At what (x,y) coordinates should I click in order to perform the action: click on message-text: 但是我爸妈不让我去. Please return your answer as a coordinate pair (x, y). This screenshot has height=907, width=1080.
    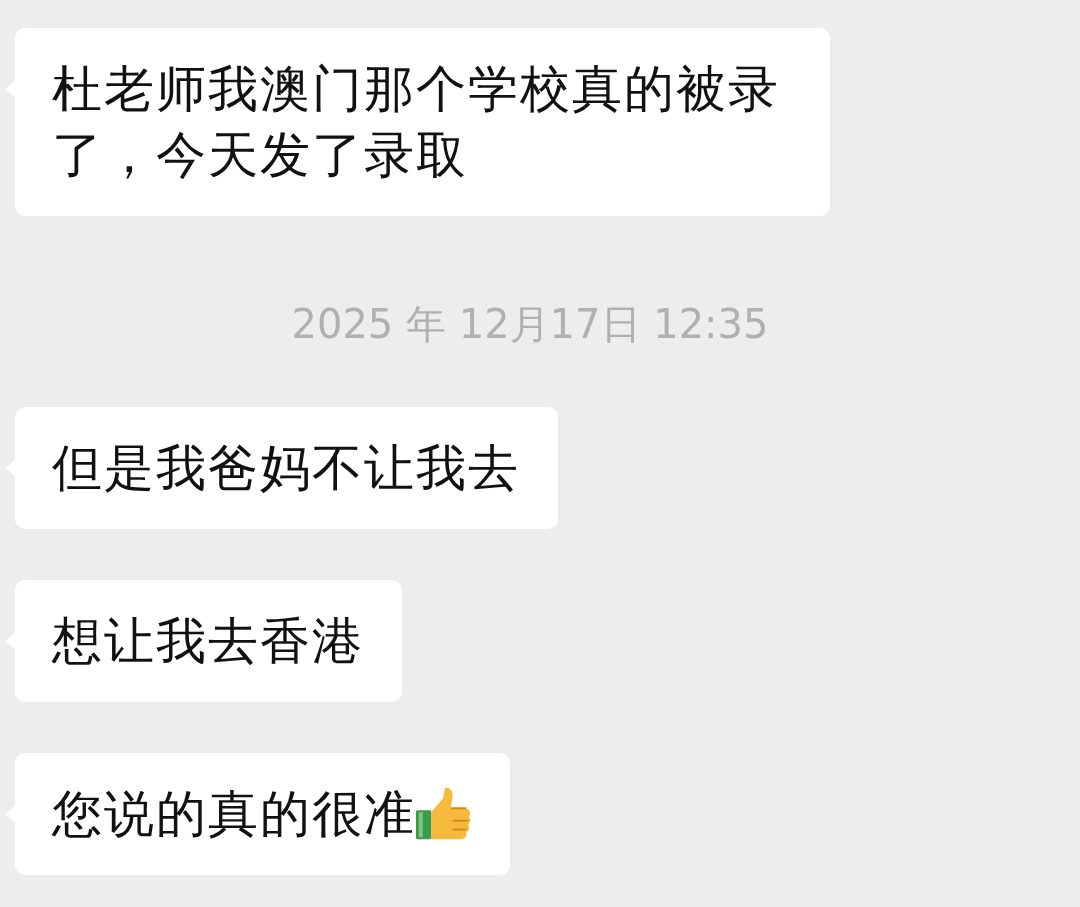
    Looking at the image, I should click on (286, 468).